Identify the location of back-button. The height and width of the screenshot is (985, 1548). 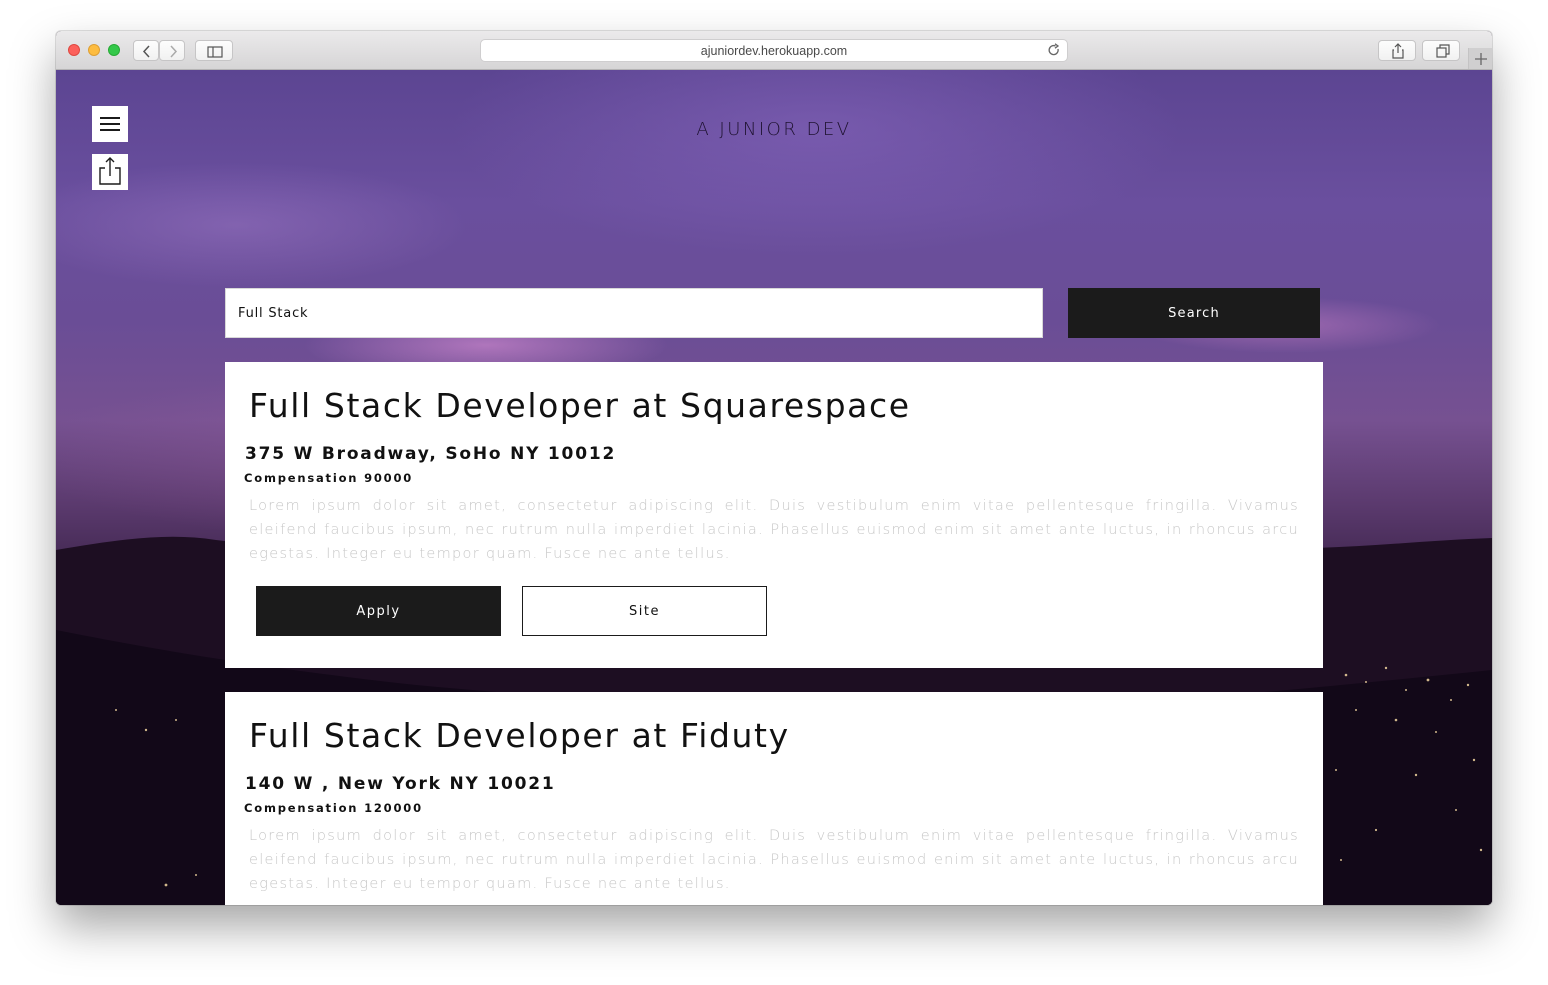
(146, 50).